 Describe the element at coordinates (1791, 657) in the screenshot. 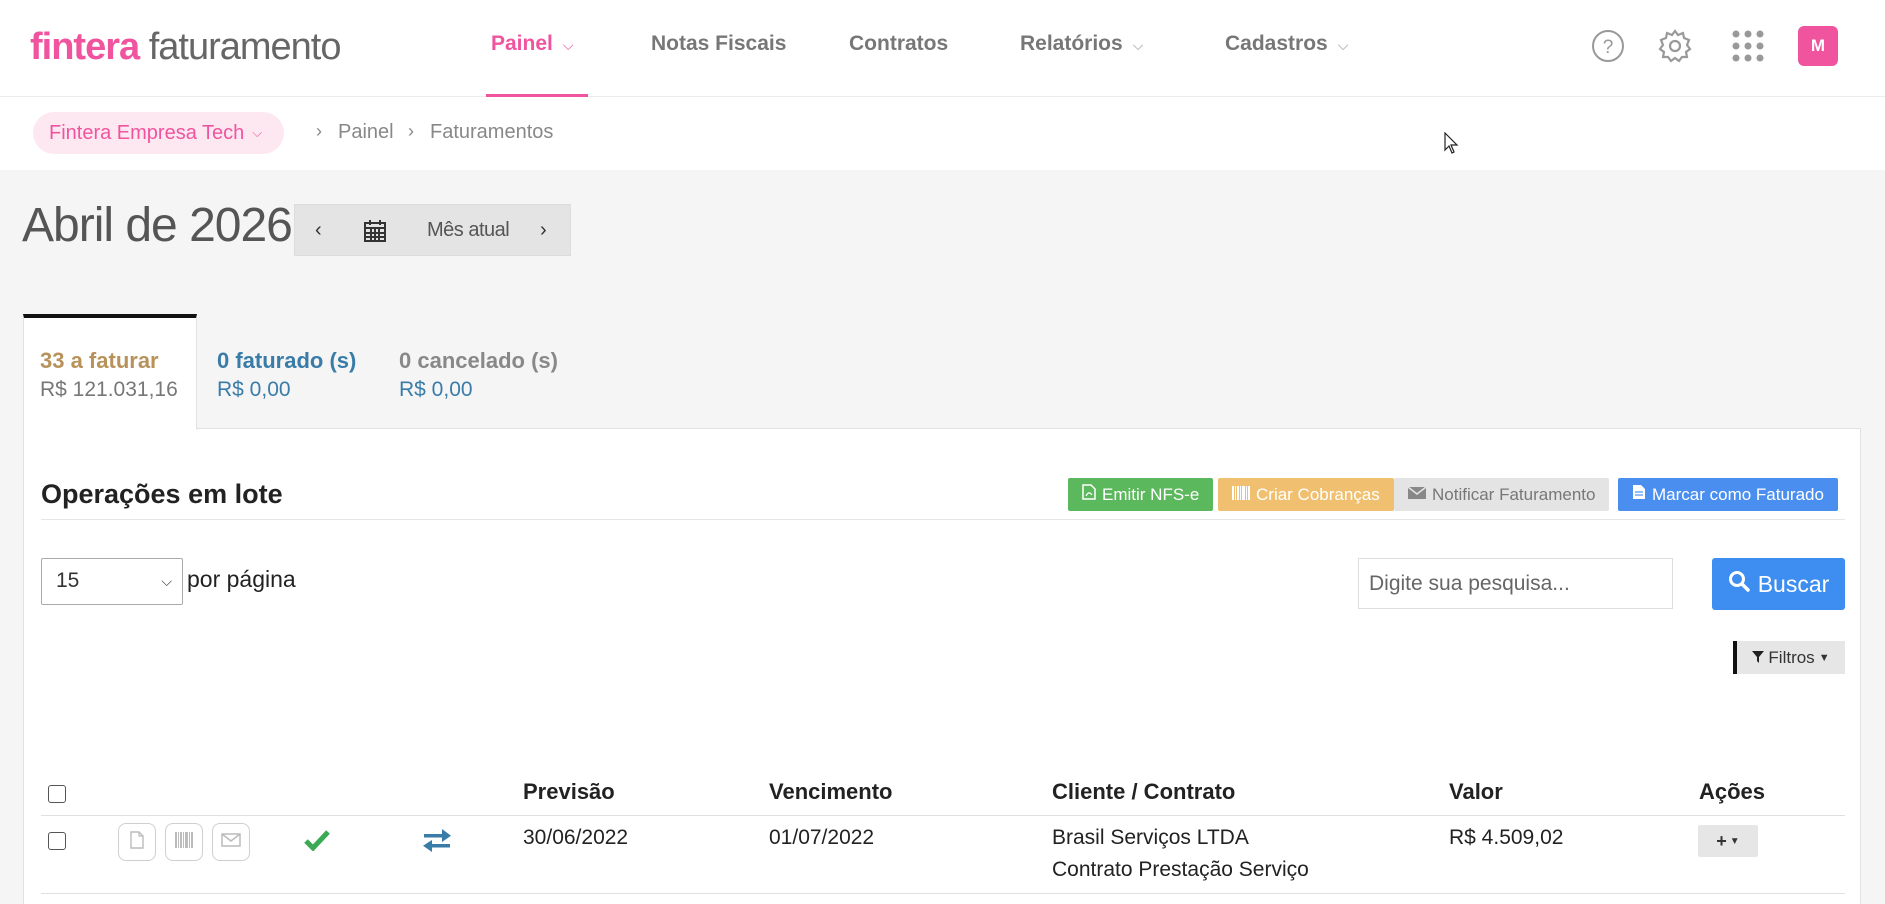

I see `filters-label: Filtros` at that location.